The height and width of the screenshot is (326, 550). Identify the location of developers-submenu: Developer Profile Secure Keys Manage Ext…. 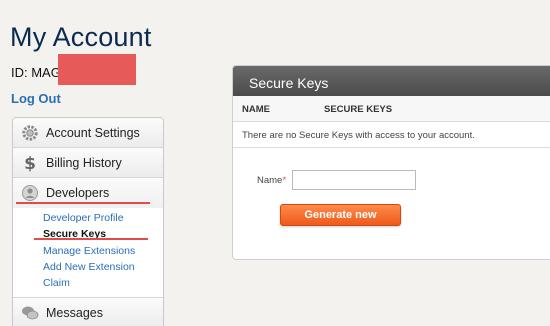
(88, 253).